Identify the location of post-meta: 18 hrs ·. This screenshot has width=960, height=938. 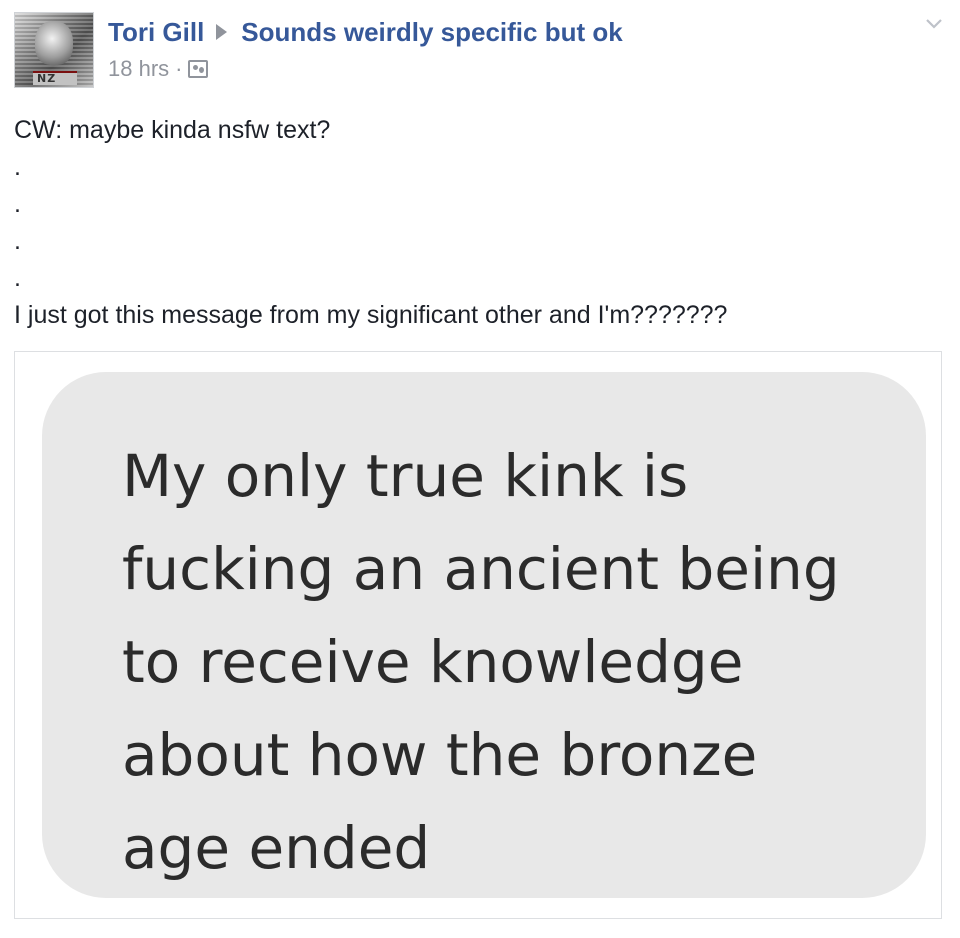
(158, 69).